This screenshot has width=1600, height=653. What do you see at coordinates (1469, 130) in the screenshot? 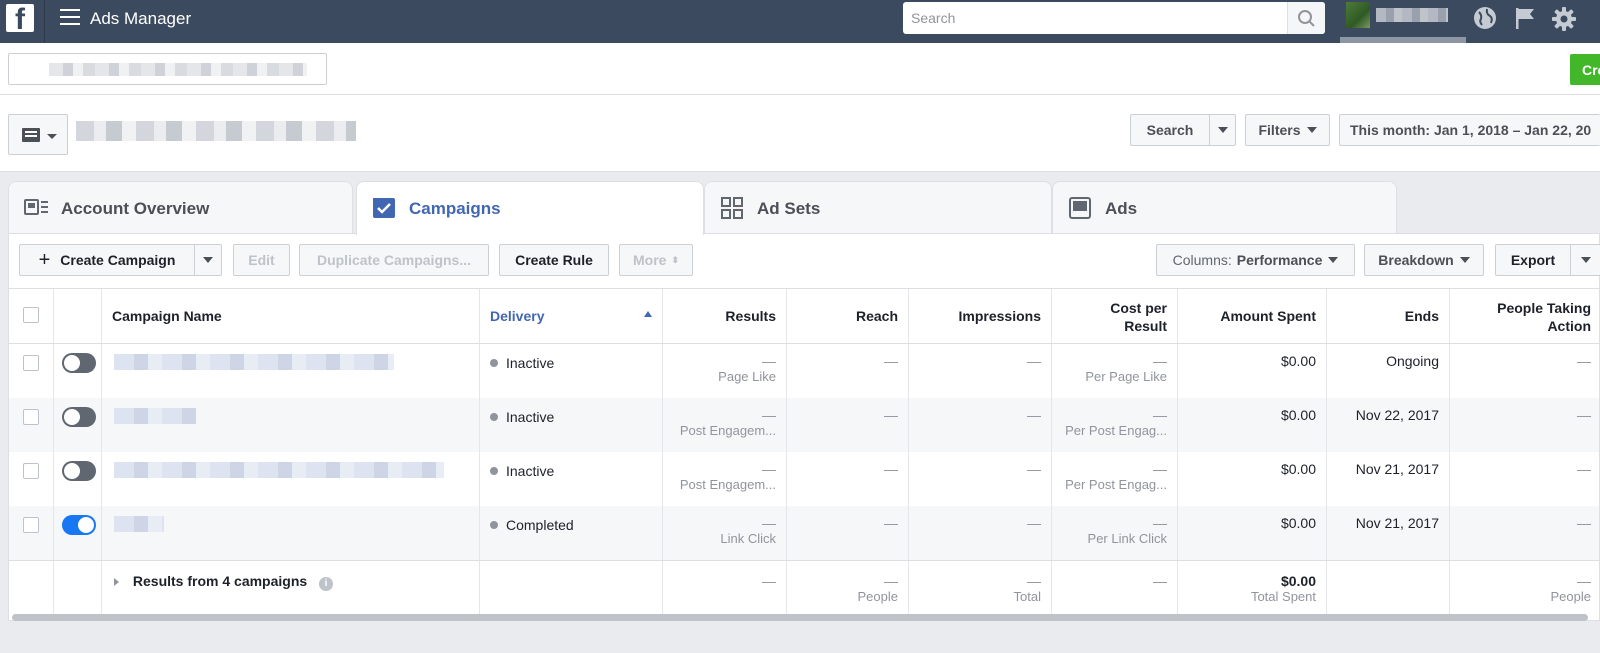
I see `date-range-picker: This month: Jan 1, 2018 – Jan 22, 20` at bounding box center [1469, 130].